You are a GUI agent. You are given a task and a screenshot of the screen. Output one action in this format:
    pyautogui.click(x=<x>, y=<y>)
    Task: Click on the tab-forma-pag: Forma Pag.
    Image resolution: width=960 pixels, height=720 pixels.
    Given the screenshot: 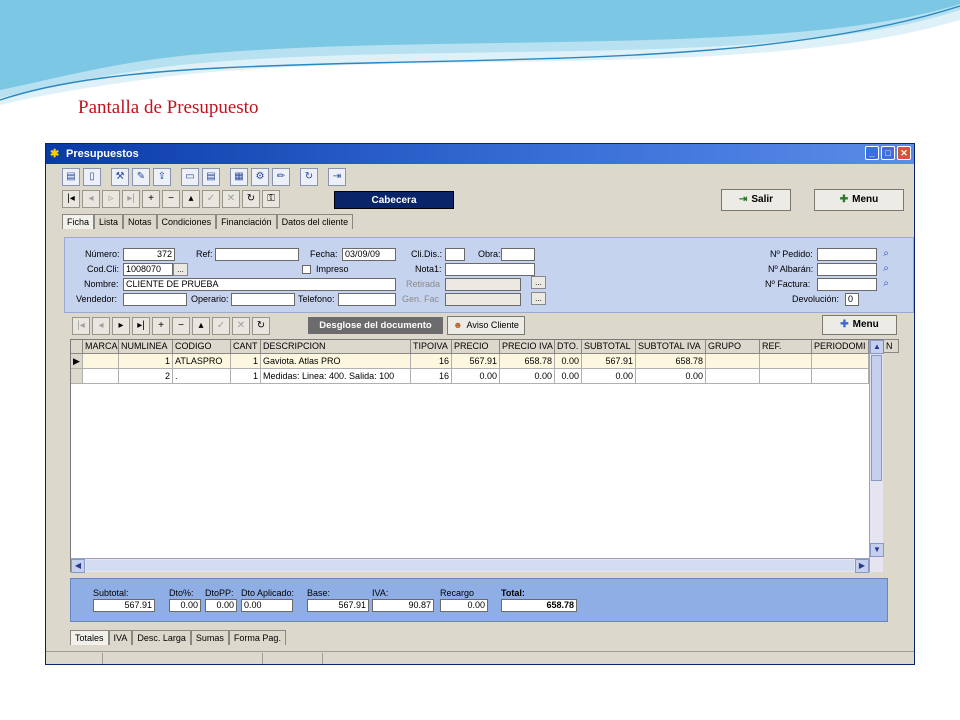 What is the action you would take?
    pyautogui.click(x=257, y=637)
    